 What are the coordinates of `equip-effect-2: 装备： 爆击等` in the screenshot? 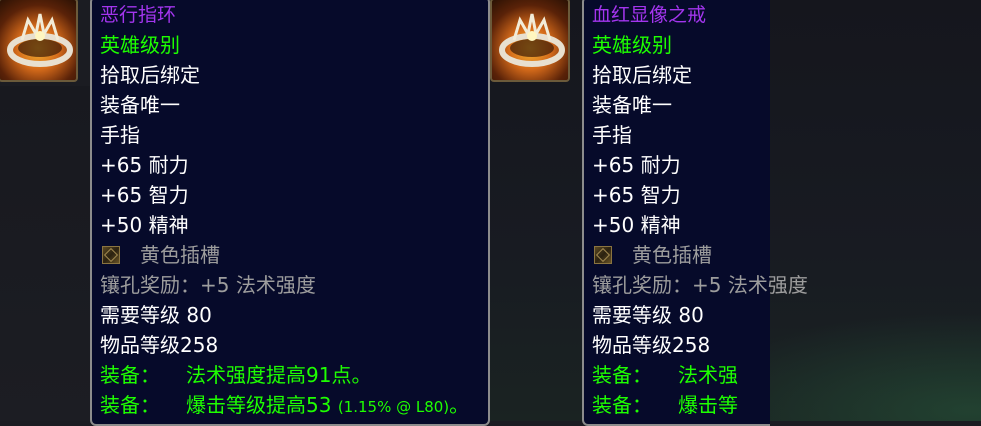 It's located at (665, 405).